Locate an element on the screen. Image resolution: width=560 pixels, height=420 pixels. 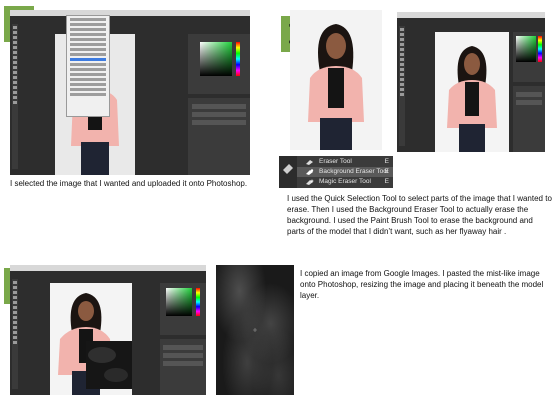
model-with-mist is located at coordinates (95, 344).